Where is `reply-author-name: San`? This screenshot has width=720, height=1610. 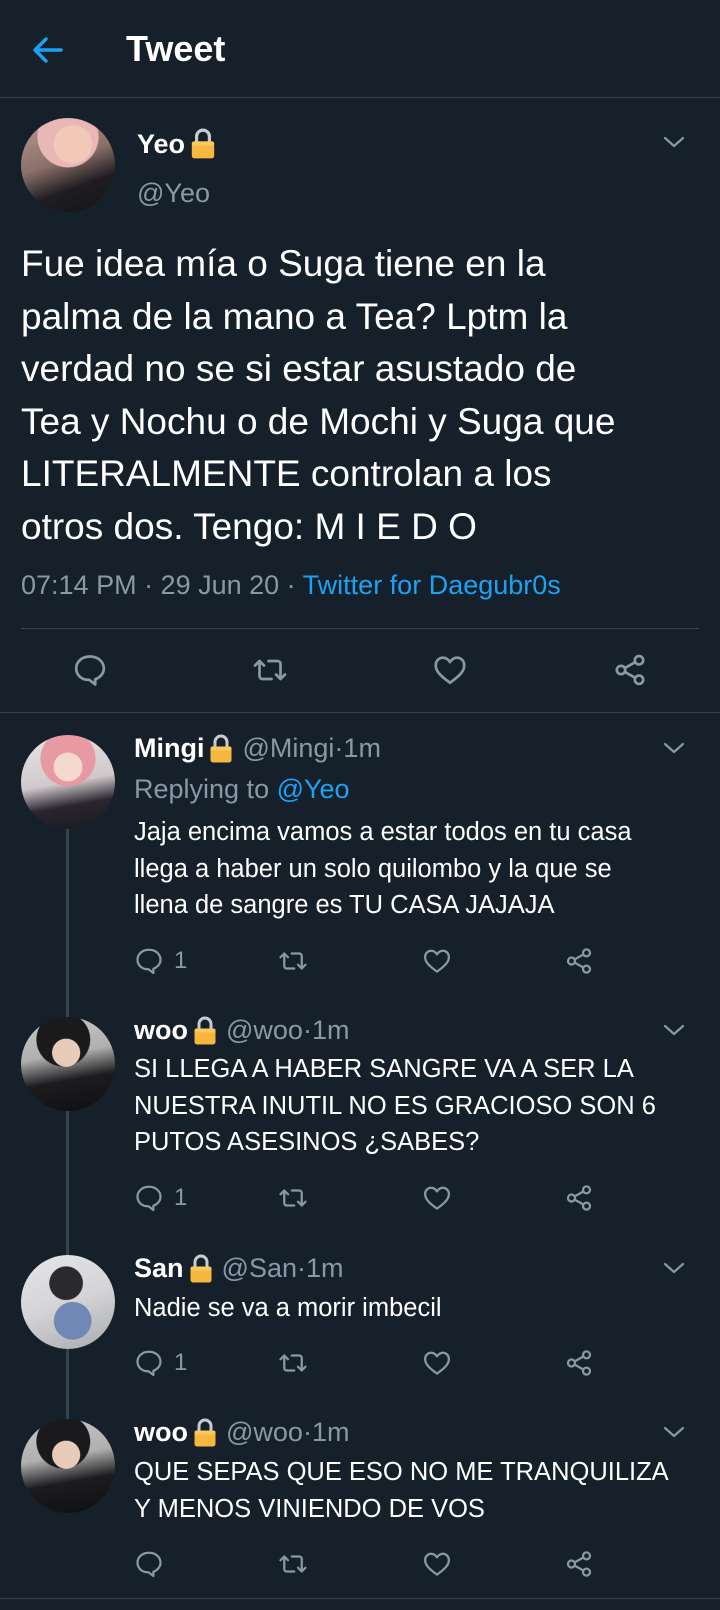
reply-author-name: San is located at coordinates (159, 1268).